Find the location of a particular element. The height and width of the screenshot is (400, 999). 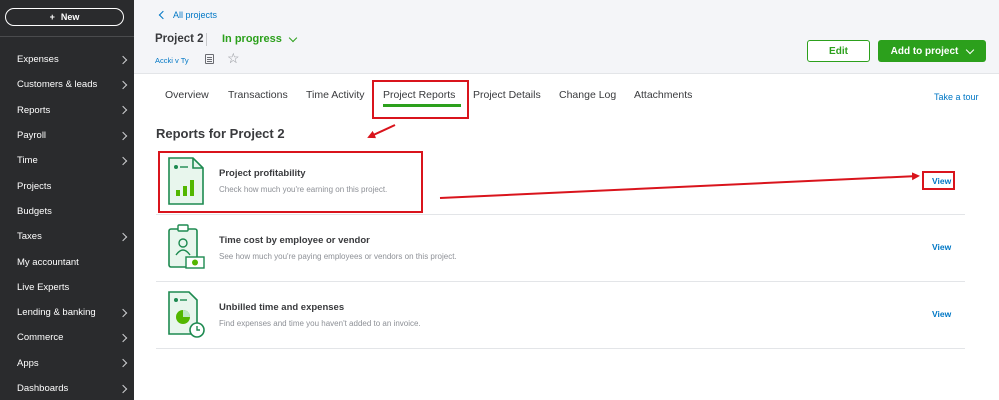

project-title: Project 2 is located at coordinates (179, 39).